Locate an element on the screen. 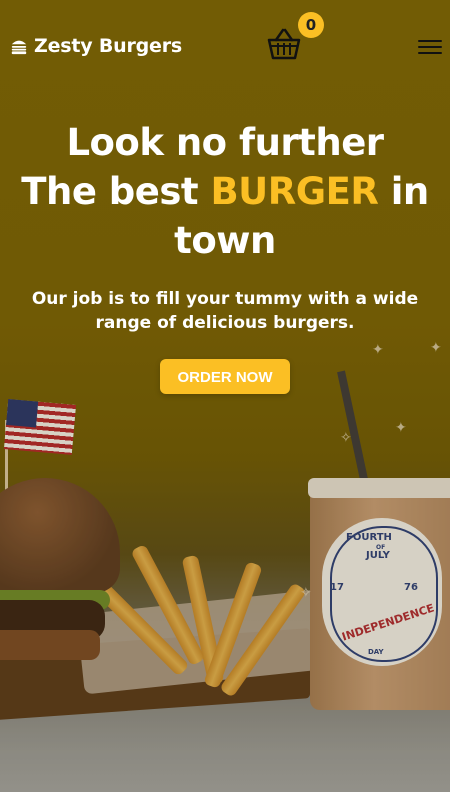  cart-count-badge: 0 is located at coordinates (311, 25).